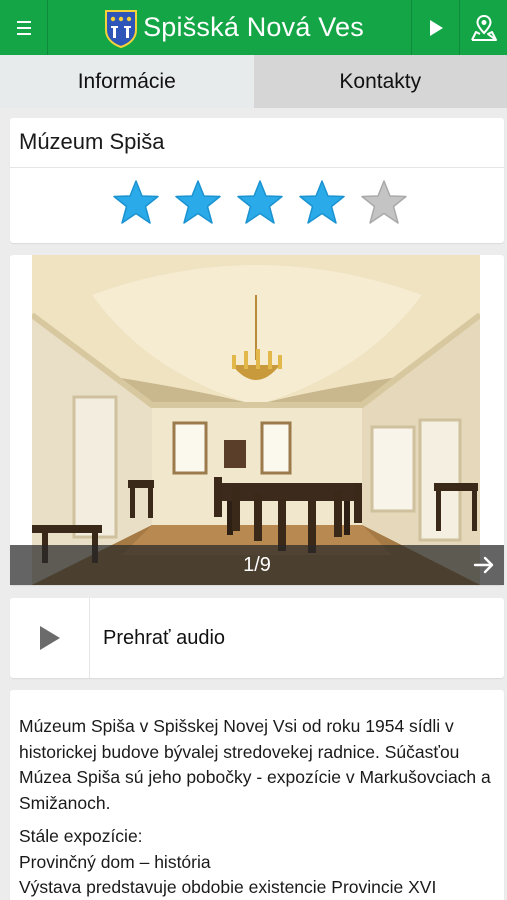 The width and height of the screenshot is (507, 900). I want to click on arrow-right-icon, so click(484, 565).